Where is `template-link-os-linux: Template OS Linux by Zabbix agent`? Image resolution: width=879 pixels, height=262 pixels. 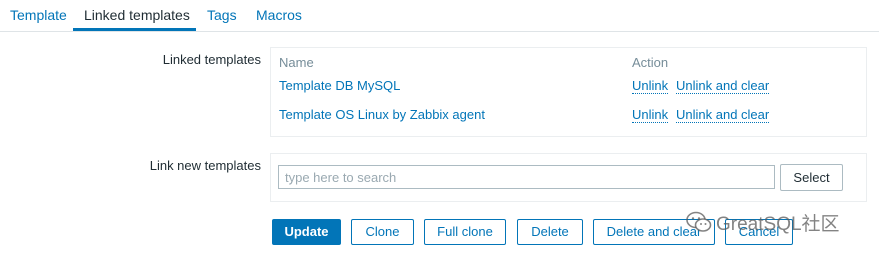 template-link-os-linux: Template OS Linux by Zabbix agent is located at coordinates (382, 114).